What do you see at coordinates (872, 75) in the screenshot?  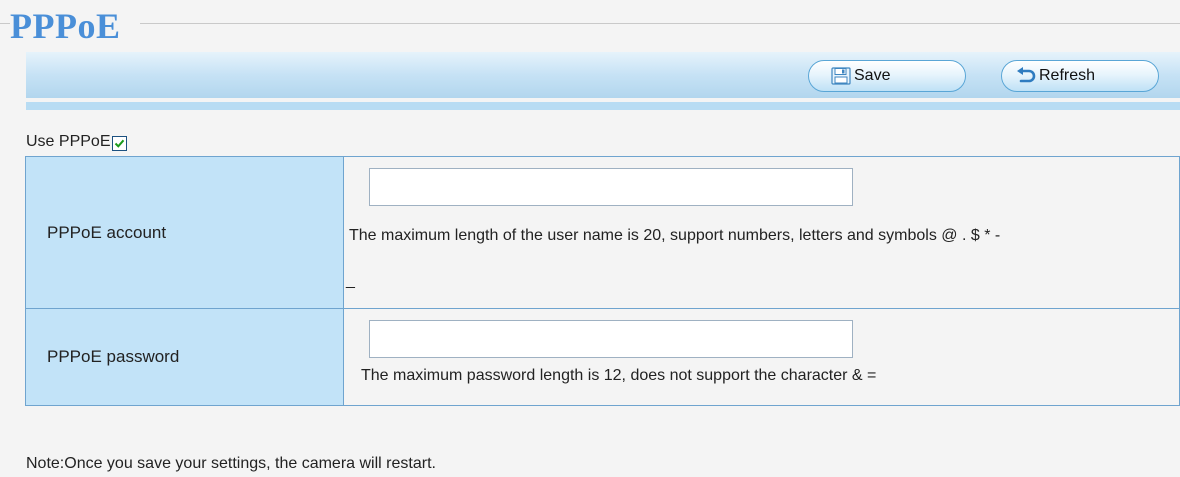 I see `save-label: Save` at bounding box center [872, 75].